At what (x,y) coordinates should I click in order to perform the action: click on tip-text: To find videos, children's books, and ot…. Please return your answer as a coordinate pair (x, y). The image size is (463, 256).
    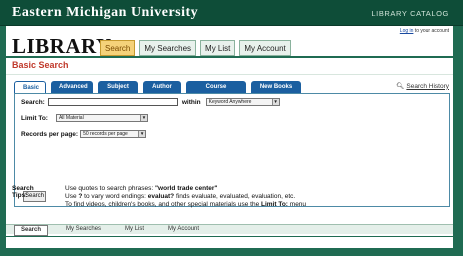
    Looking at the image, I should click on (163, 204).